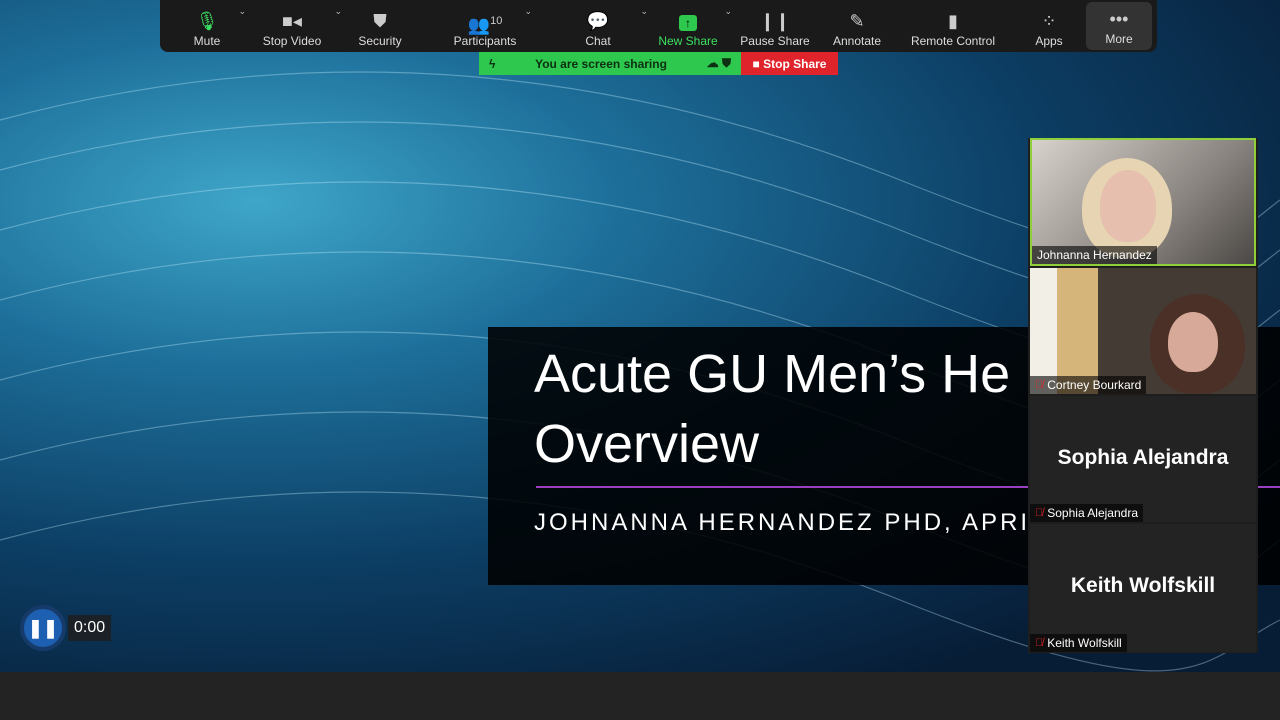  What do you see at coordinates (1088, 385) in the screenshot?
I see `participant-name-label: 🎙̸ Cortney Bourkard` at bounding box center [1088, 385].